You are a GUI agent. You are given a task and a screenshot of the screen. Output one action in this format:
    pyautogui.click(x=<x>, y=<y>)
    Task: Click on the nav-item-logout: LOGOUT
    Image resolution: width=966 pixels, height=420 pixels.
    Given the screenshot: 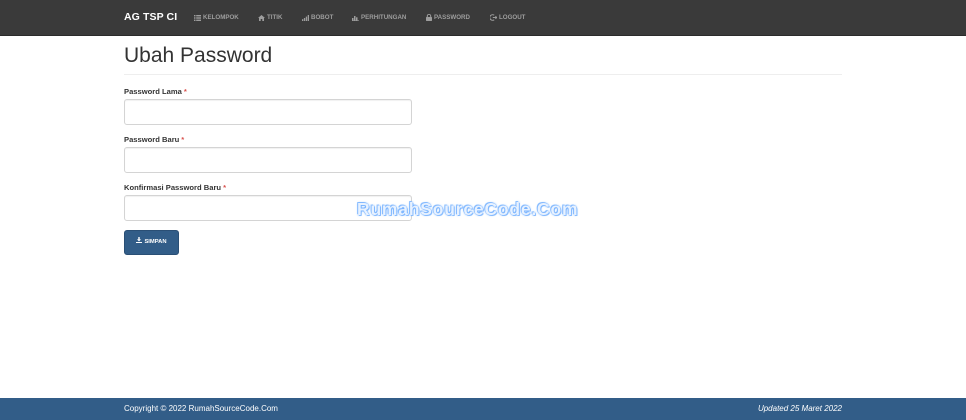 What is the action you would take?
    pyautogui.click(x=507, y=17)
    